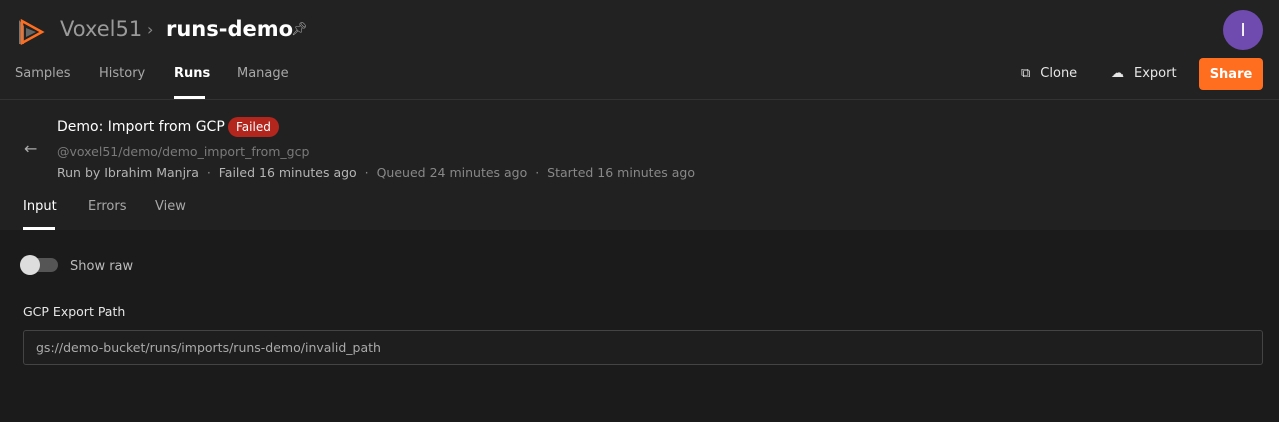  What do you see at coordinates (299, 29) in the screenshot?
I see `pin-icon: 📌︎` at bounding box center [299, 29].